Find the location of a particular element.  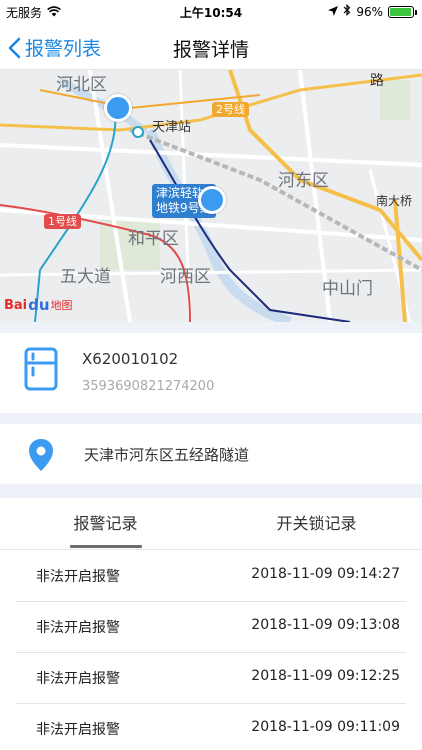

device-info: X620010102 3593690821274200 is located at coordinates (211, 373).